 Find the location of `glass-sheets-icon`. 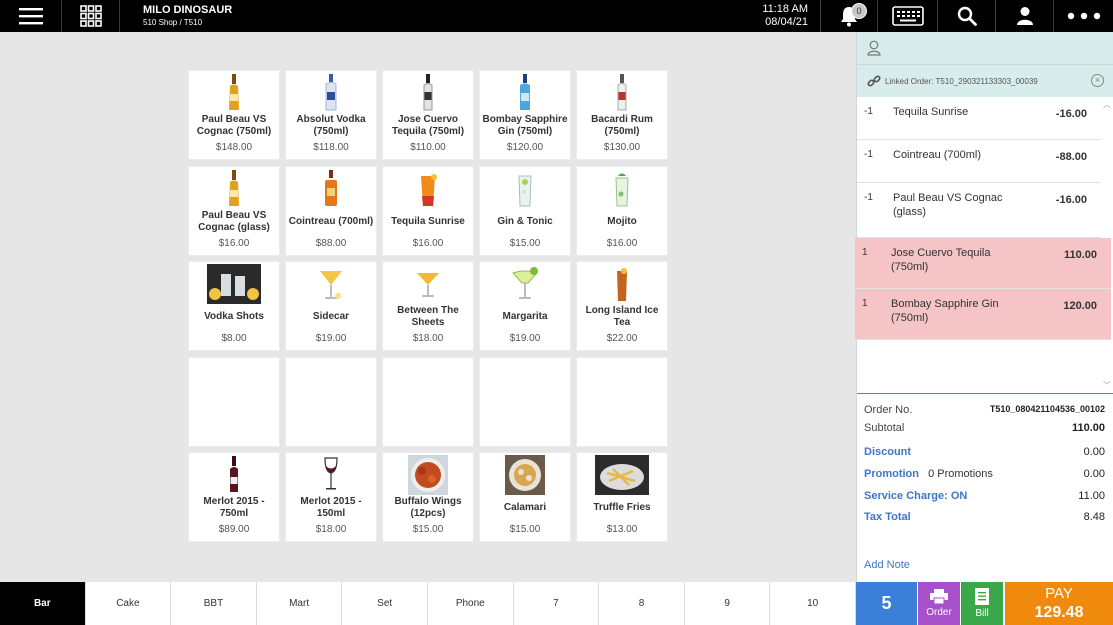

glass-sheets-icon is located at coordinates (428, 284).